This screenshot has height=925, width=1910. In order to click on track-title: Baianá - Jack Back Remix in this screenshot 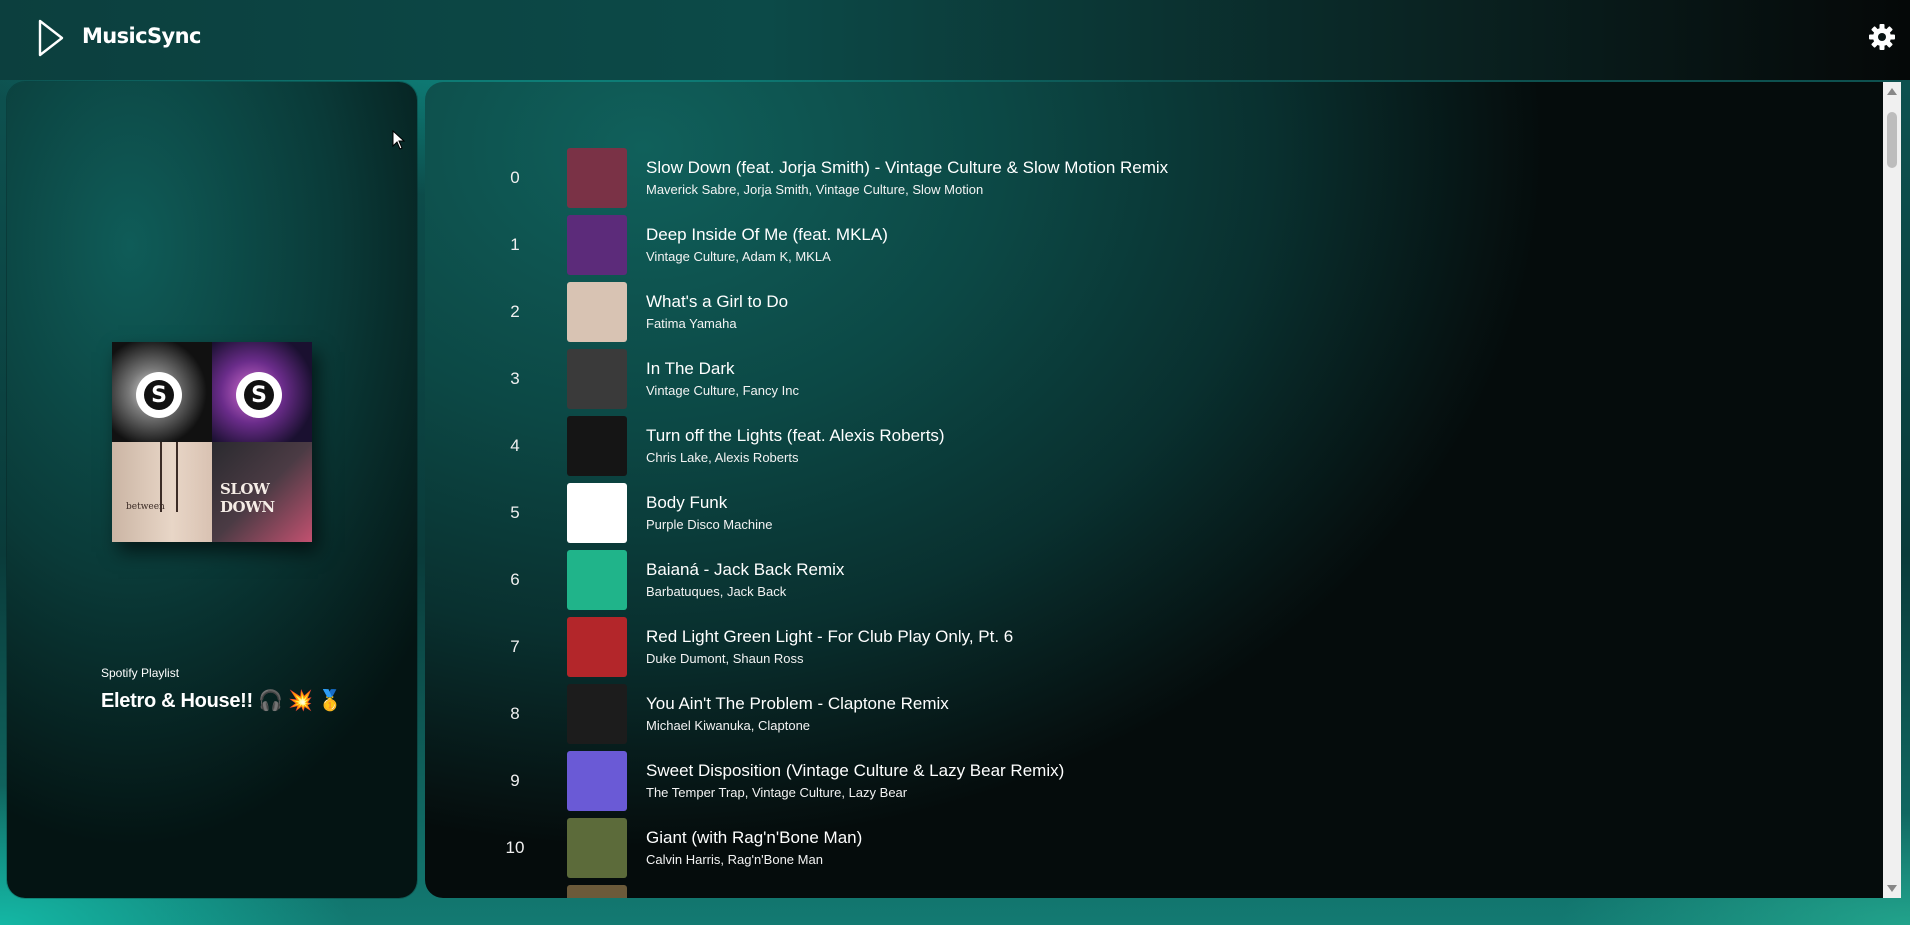, I will do `click(745, 569)`.